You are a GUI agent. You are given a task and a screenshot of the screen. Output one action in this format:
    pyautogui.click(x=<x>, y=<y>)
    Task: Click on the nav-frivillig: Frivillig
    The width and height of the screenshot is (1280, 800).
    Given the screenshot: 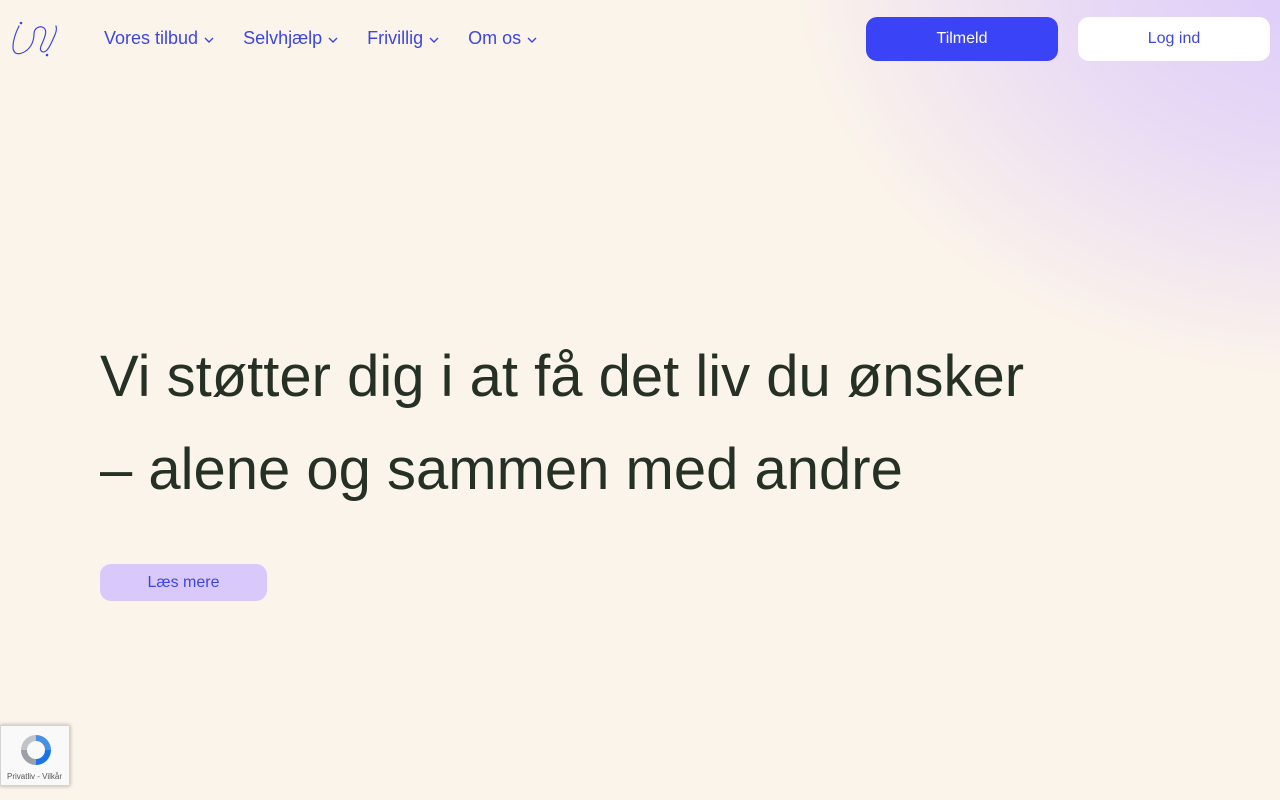 What is the action you would take?
    pyautogui.click(x=403, y=38)
    